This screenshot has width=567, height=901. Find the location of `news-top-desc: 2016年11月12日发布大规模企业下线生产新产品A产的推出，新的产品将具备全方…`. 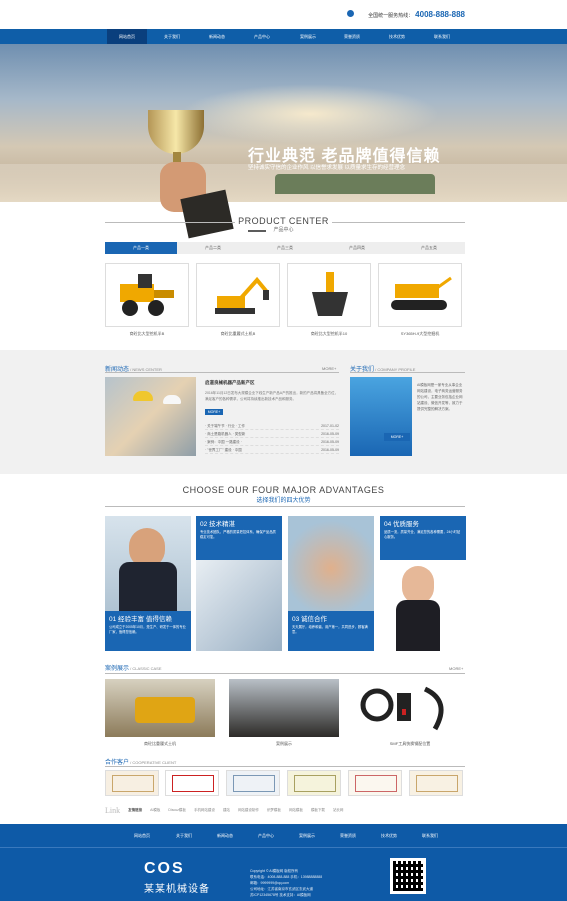

news-top-desc: 2016年11月12日发布大规模企业下线生产新产品A产的推出，新的产品将具备全方… is located at coordinates (272, 396).